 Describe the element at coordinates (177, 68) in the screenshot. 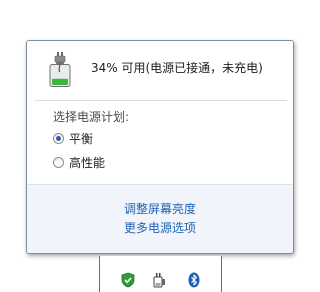

I see `battery-status-text: 34% 可用(电源已接通，未充电)` at that location.